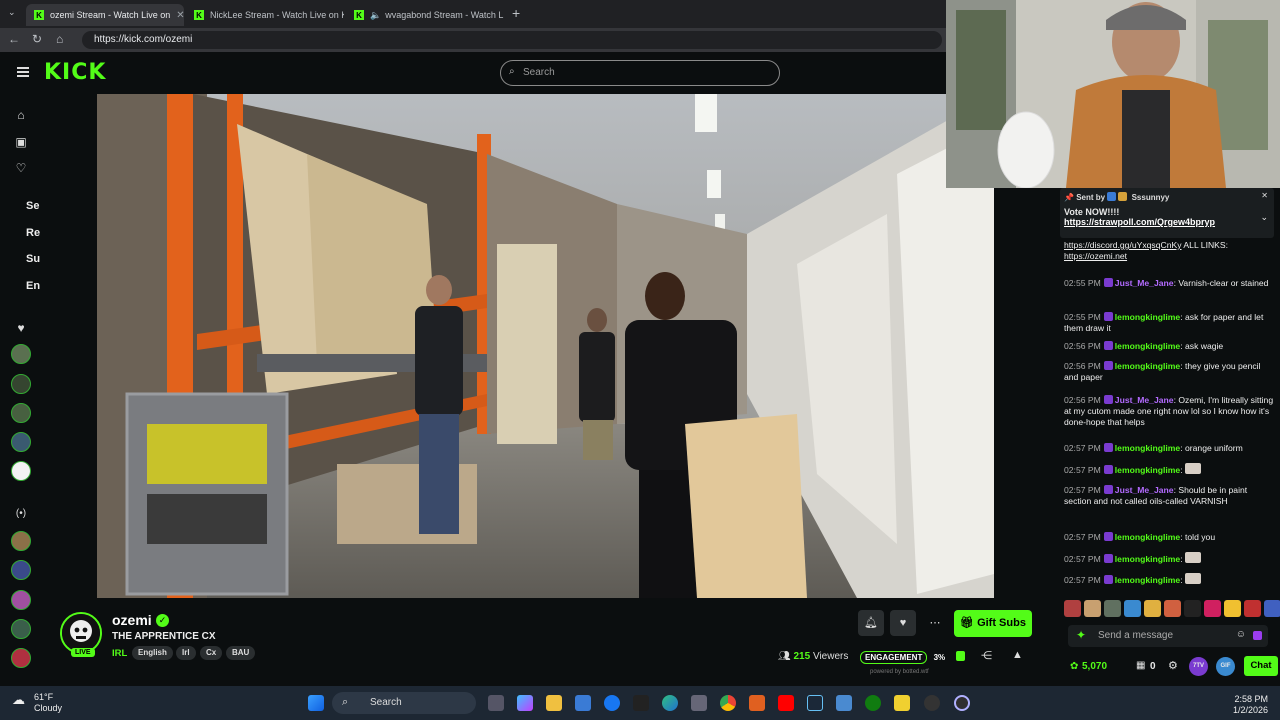  I want to click on notes-icon, so click(902, 703).